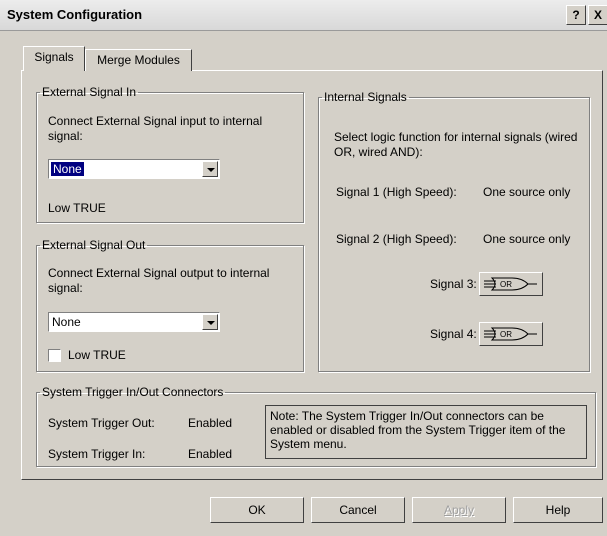 This screenshot has height=536, width=607. Describe the element at coordinates (133, 392) in the screenshot. I see `system-trigger-legend: System Trigger In/Out Connectors` at that location.